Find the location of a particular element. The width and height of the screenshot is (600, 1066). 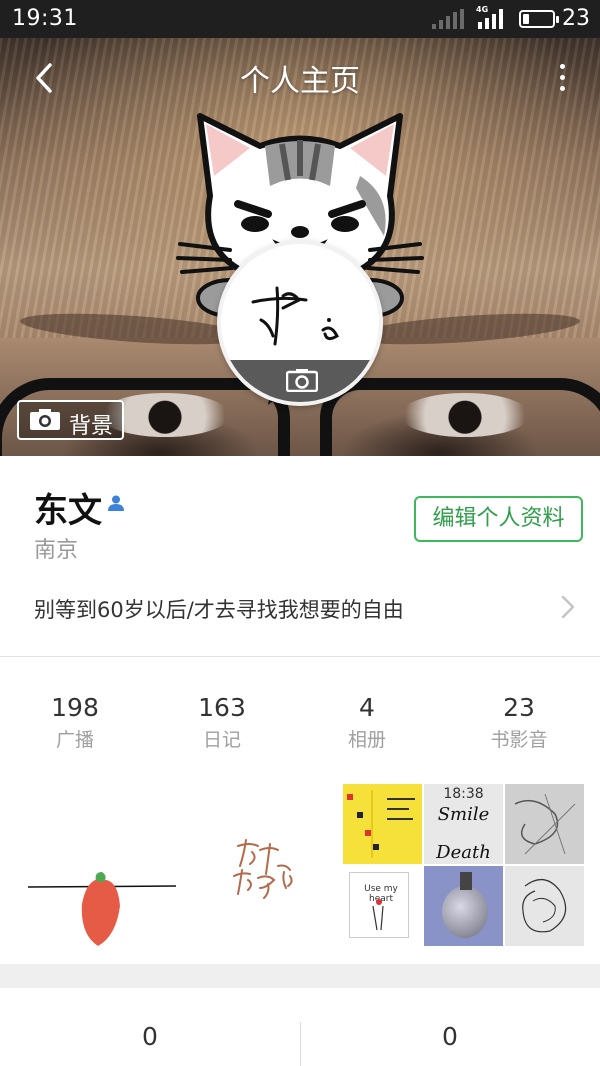

profile-signature: 别等到60岁以后/才去寻找我想要的自由 is located at coordinates (219, 610).